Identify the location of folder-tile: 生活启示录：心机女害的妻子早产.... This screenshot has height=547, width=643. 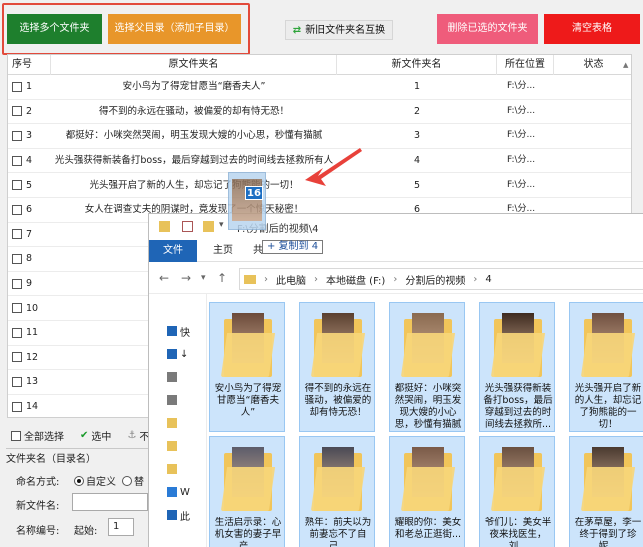
(247, 491).